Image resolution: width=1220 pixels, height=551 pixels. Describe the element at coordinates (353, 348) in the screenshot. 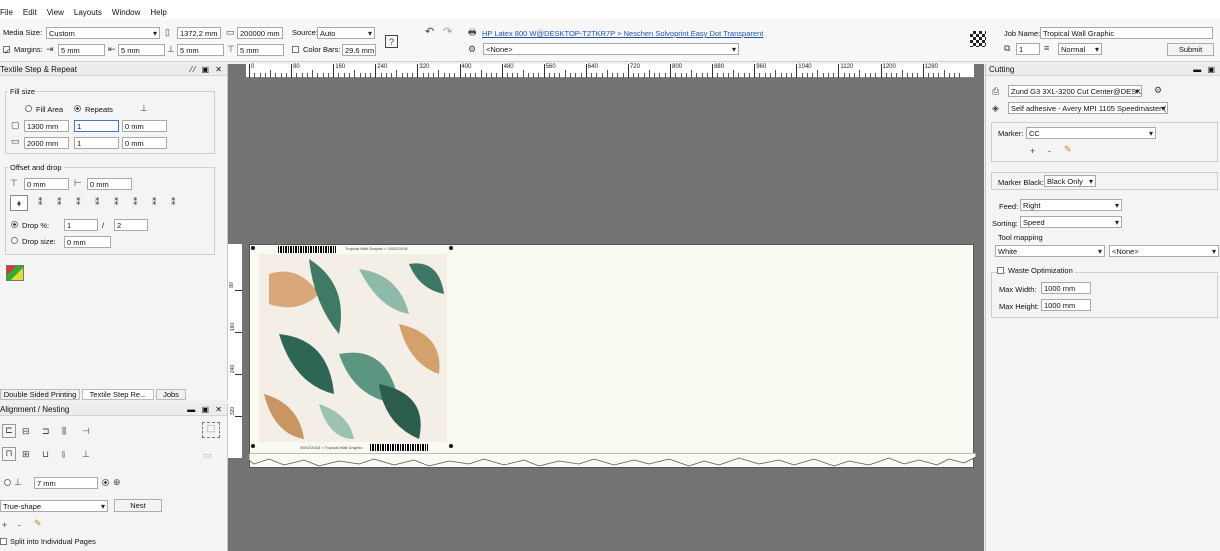

I see `tropical-artwork` at that location.